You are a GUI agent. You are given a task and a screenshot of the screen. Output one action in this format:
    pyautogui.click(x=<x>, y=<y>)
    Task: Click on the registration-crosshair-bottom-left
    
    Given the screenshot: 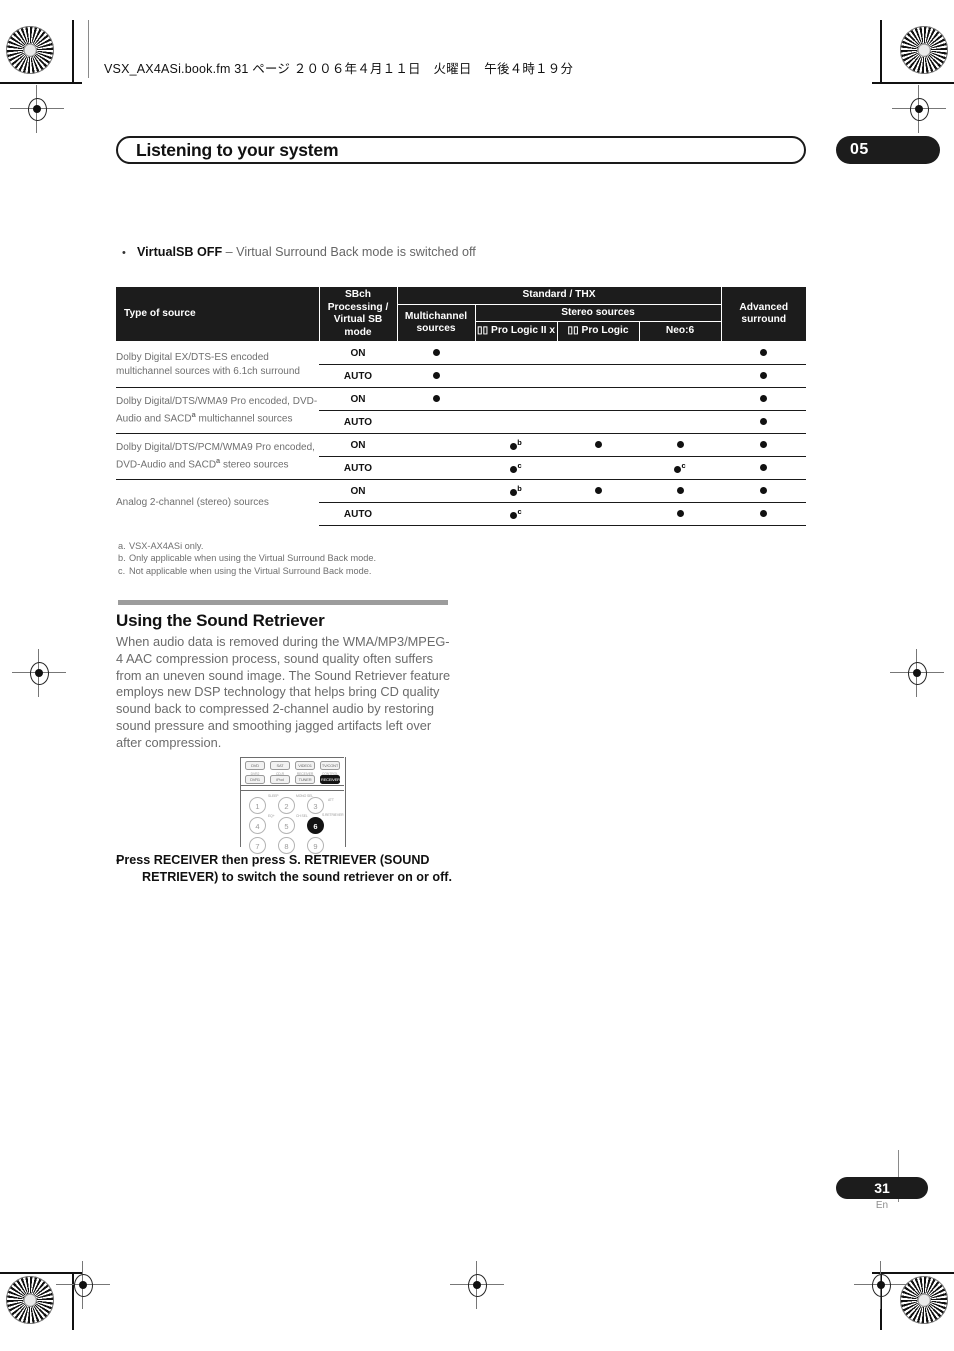 What is the action you would take?
    pyautogui.click(x=83, y=1285)
    